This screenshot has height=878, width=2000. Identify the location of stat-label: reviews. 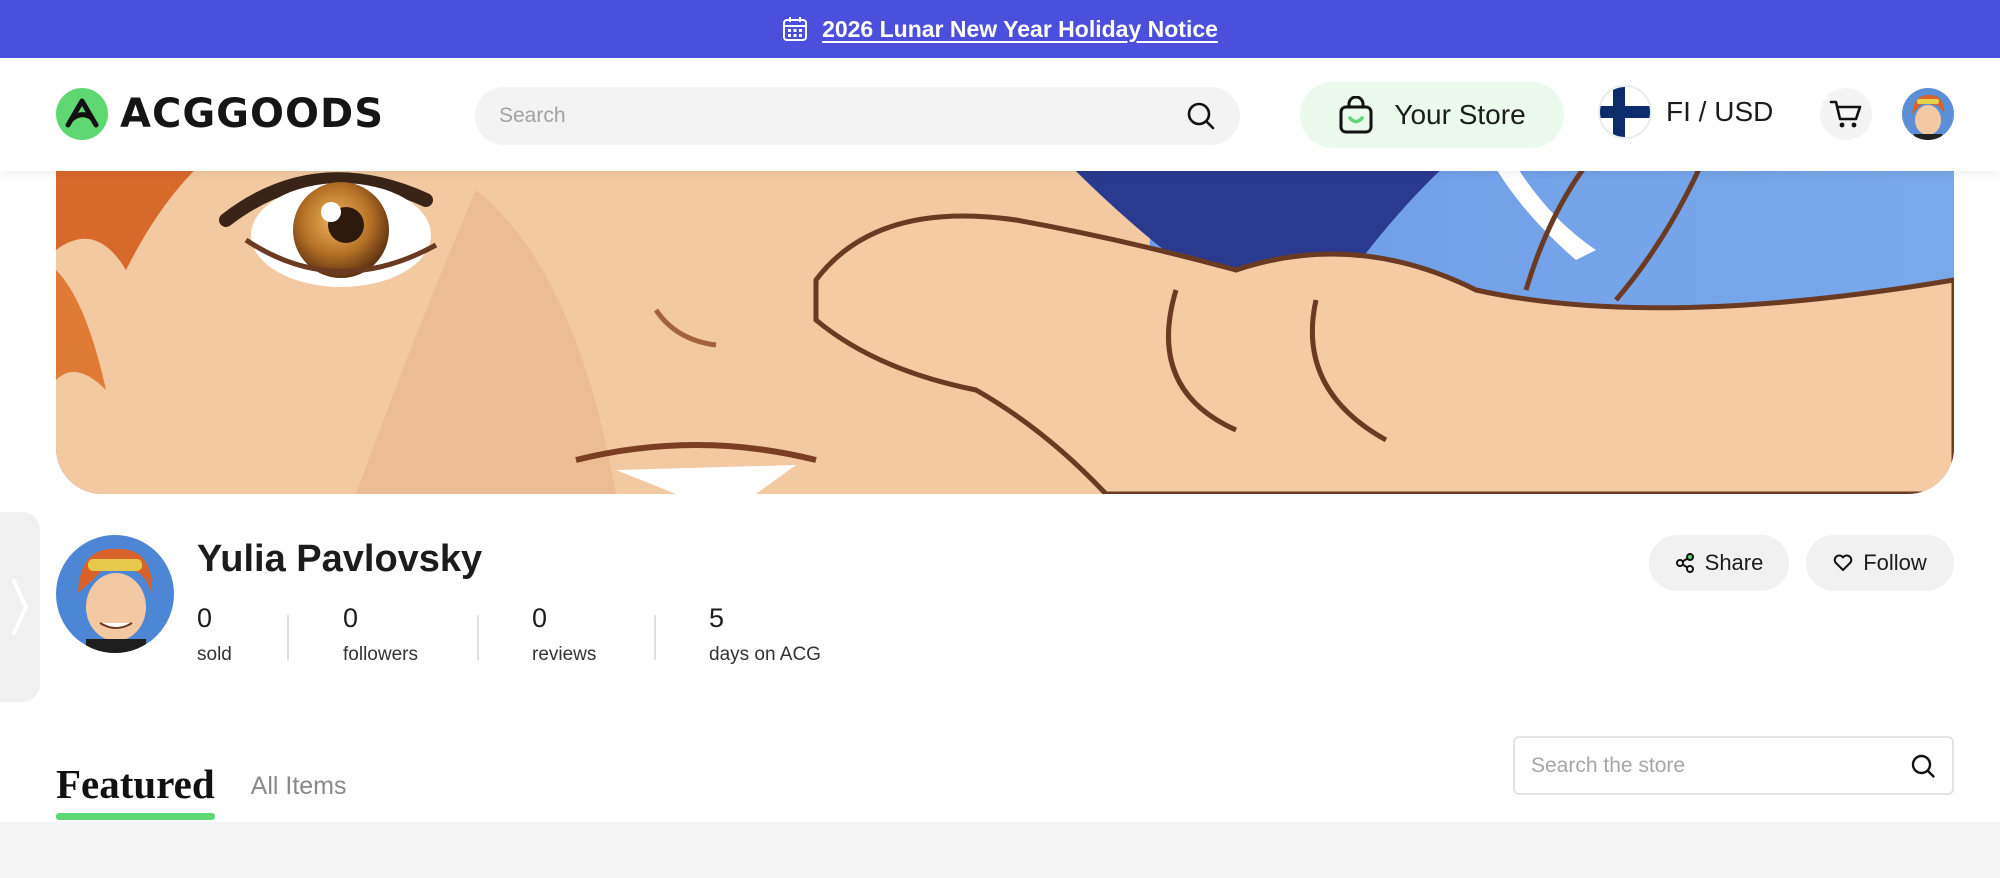
(564, 654).